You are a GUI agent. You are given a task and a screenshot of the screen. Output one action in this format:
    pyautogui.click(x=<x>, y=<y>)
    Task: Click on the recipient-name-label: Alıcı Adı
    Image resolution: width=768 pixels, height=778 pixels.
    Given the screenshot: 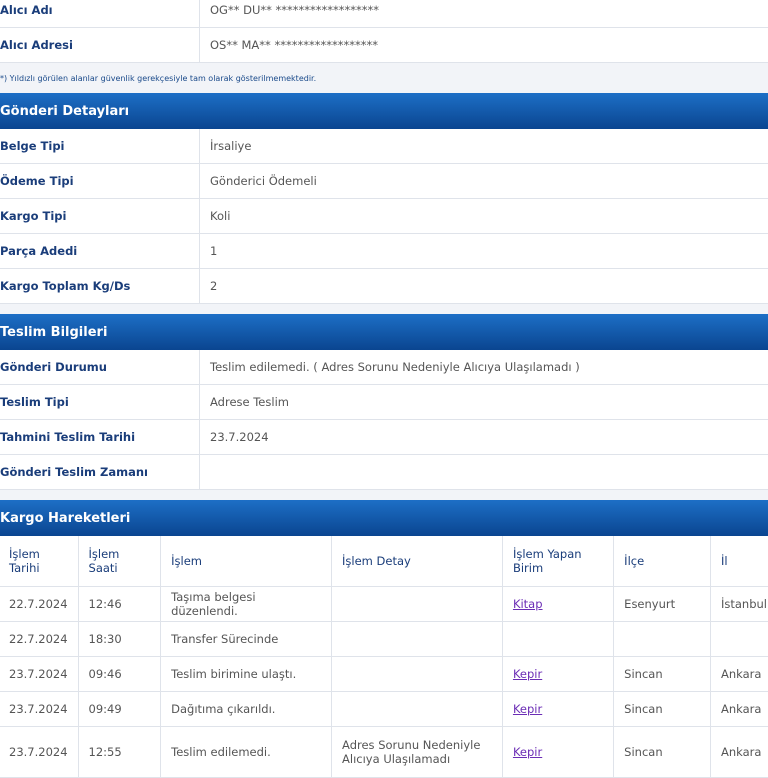 What is the action you would take?
    pyautogui.click(x=100, y=13)
    